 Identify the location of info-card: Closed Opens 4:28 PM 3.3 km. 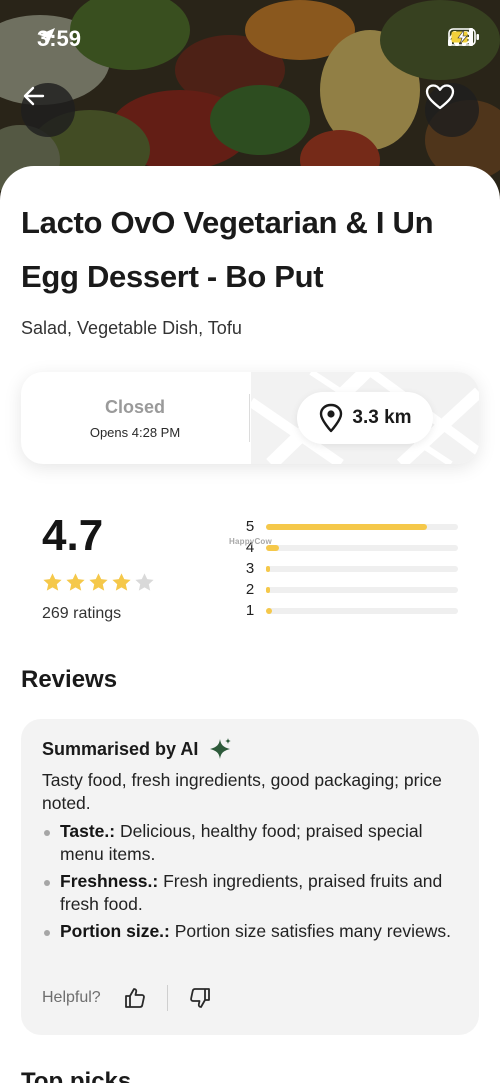
(250, 418).